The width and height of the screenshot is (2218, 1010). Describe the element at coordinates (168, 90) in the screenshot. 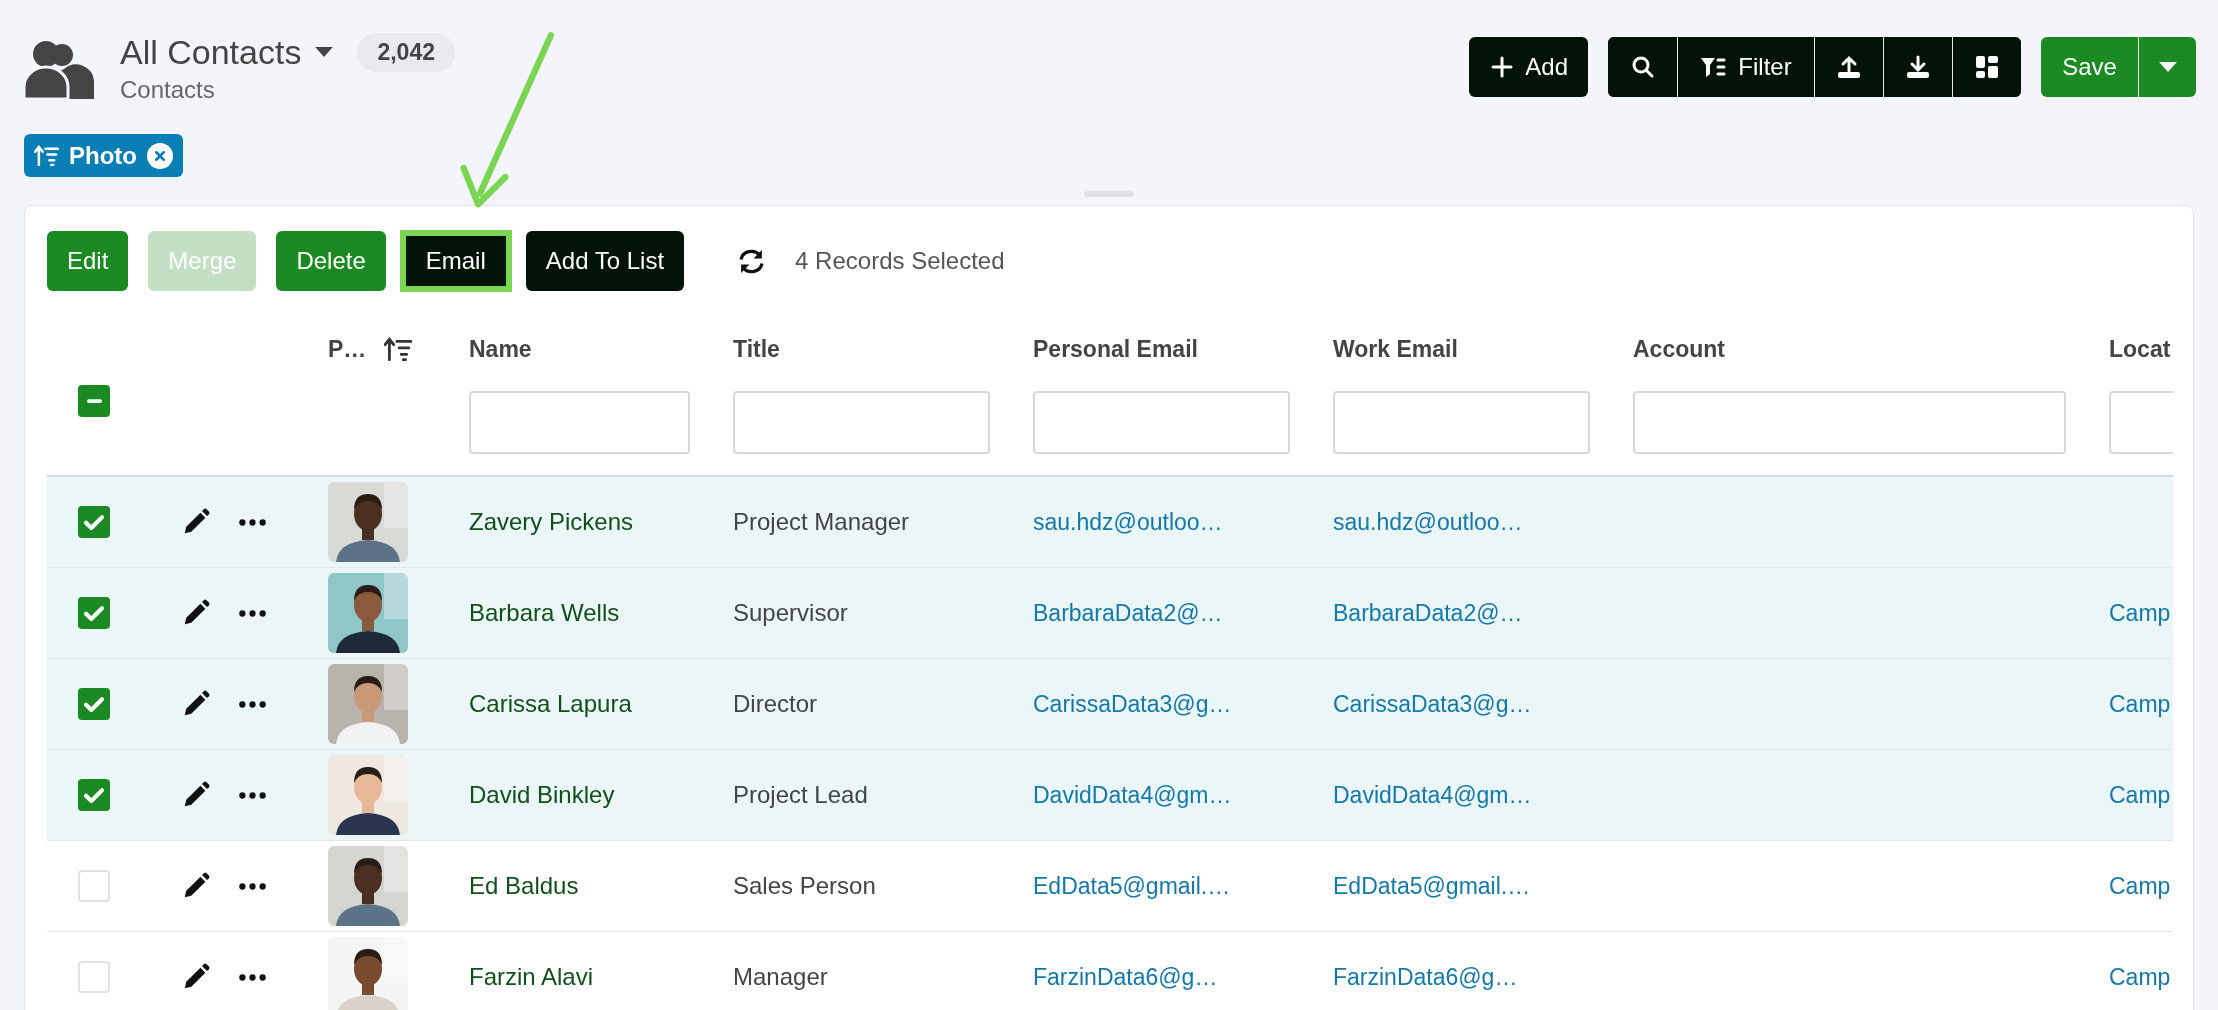

I see `page-subtitle: Contacts` at that location.